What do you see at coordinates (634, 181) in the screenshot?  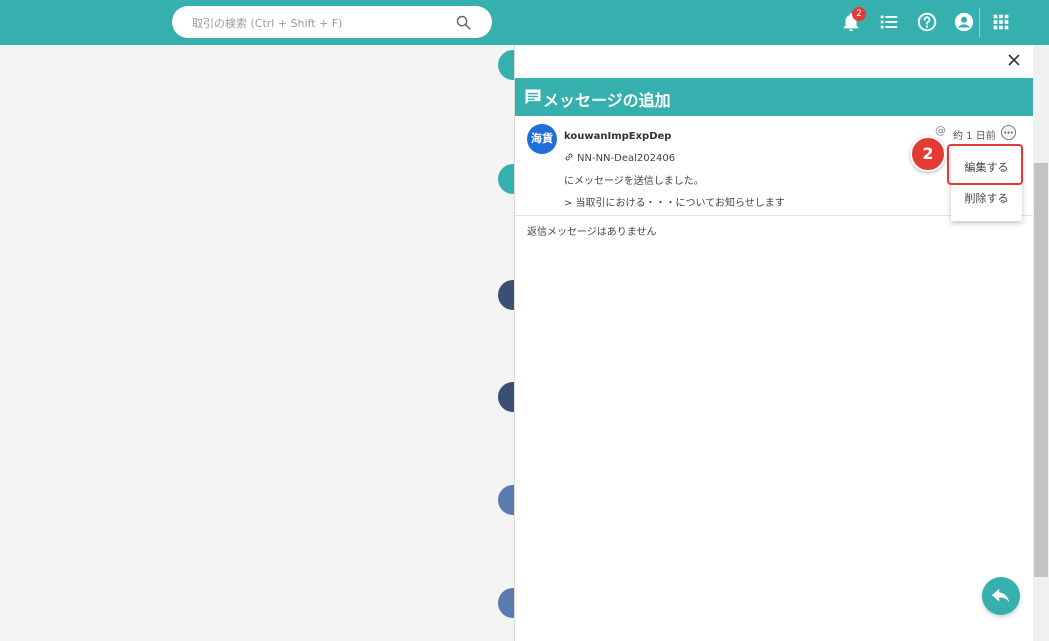 I see `message-text: にメッセージを送信しました。` at bounding box center [634, 181].